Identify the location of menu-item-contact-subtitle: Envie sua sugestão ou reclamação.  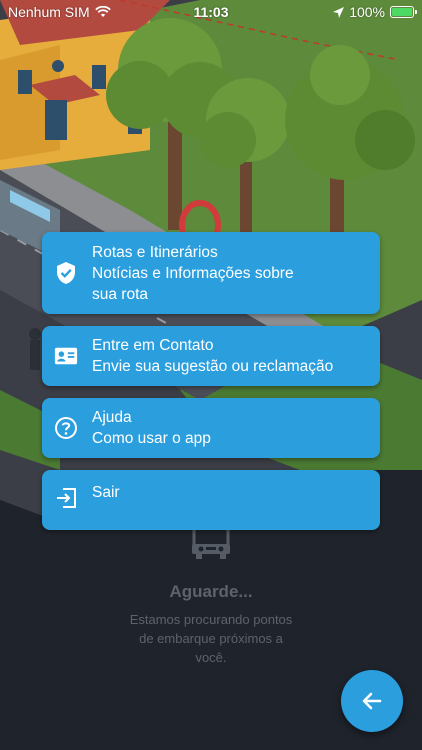
(213, 366).